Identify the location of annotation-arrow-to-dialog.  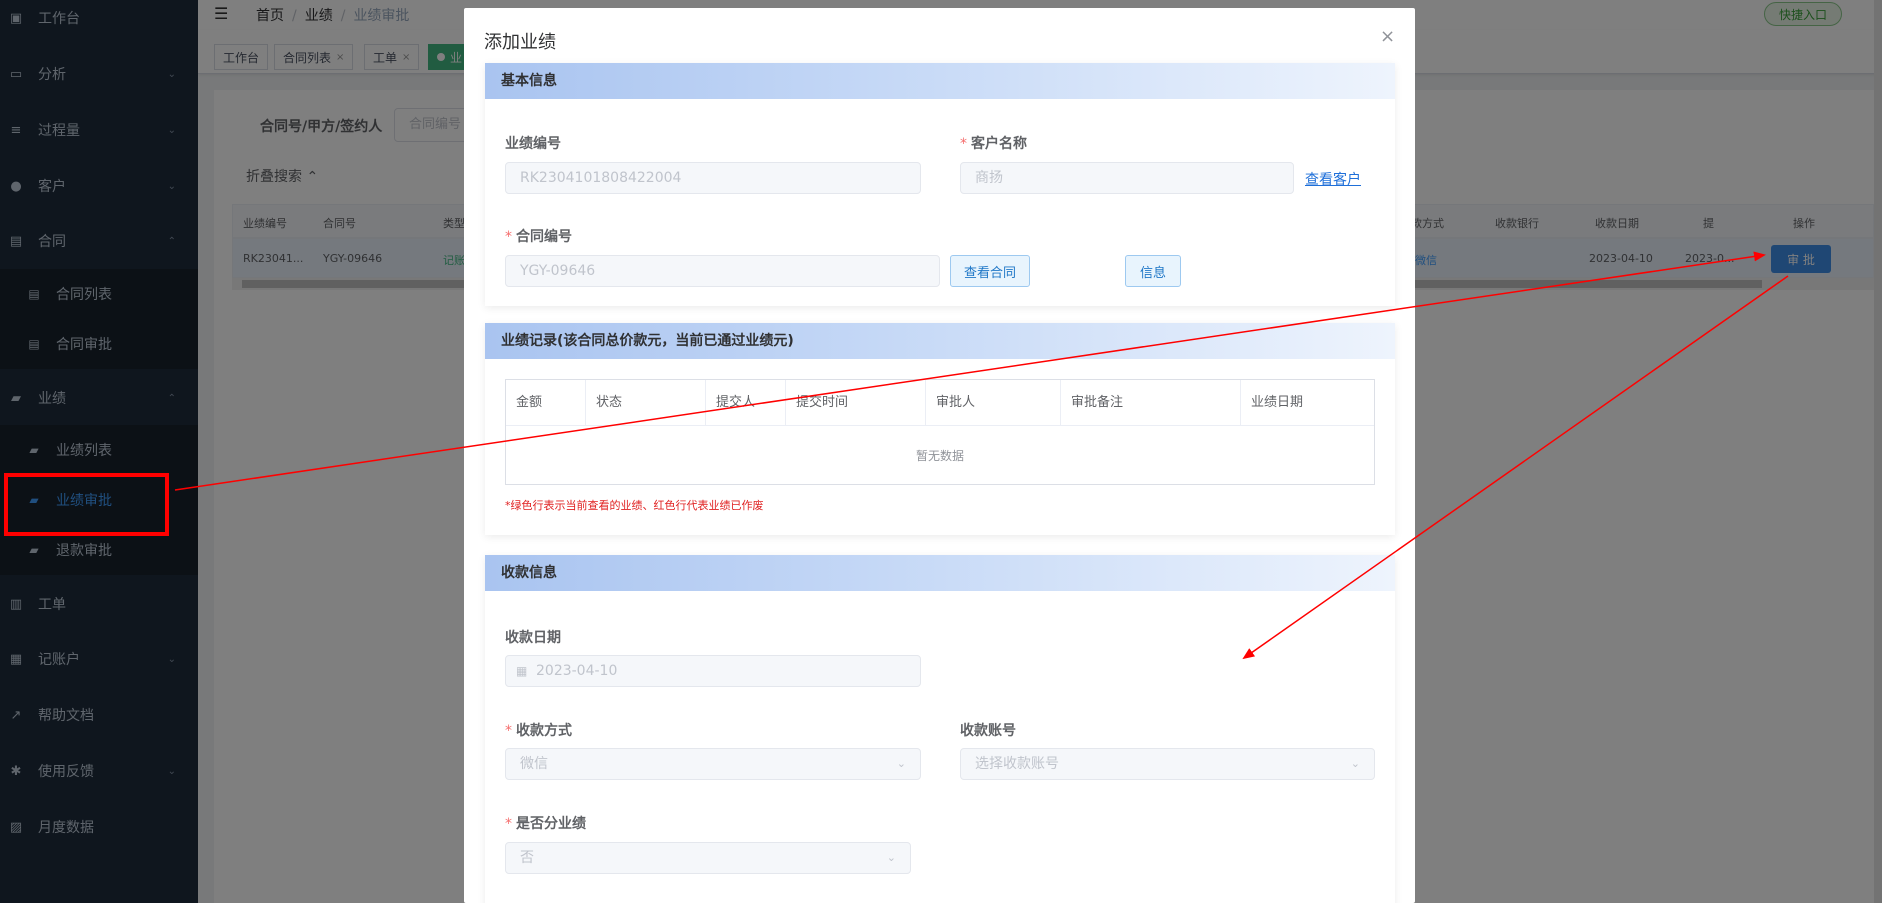
(1515, 467).